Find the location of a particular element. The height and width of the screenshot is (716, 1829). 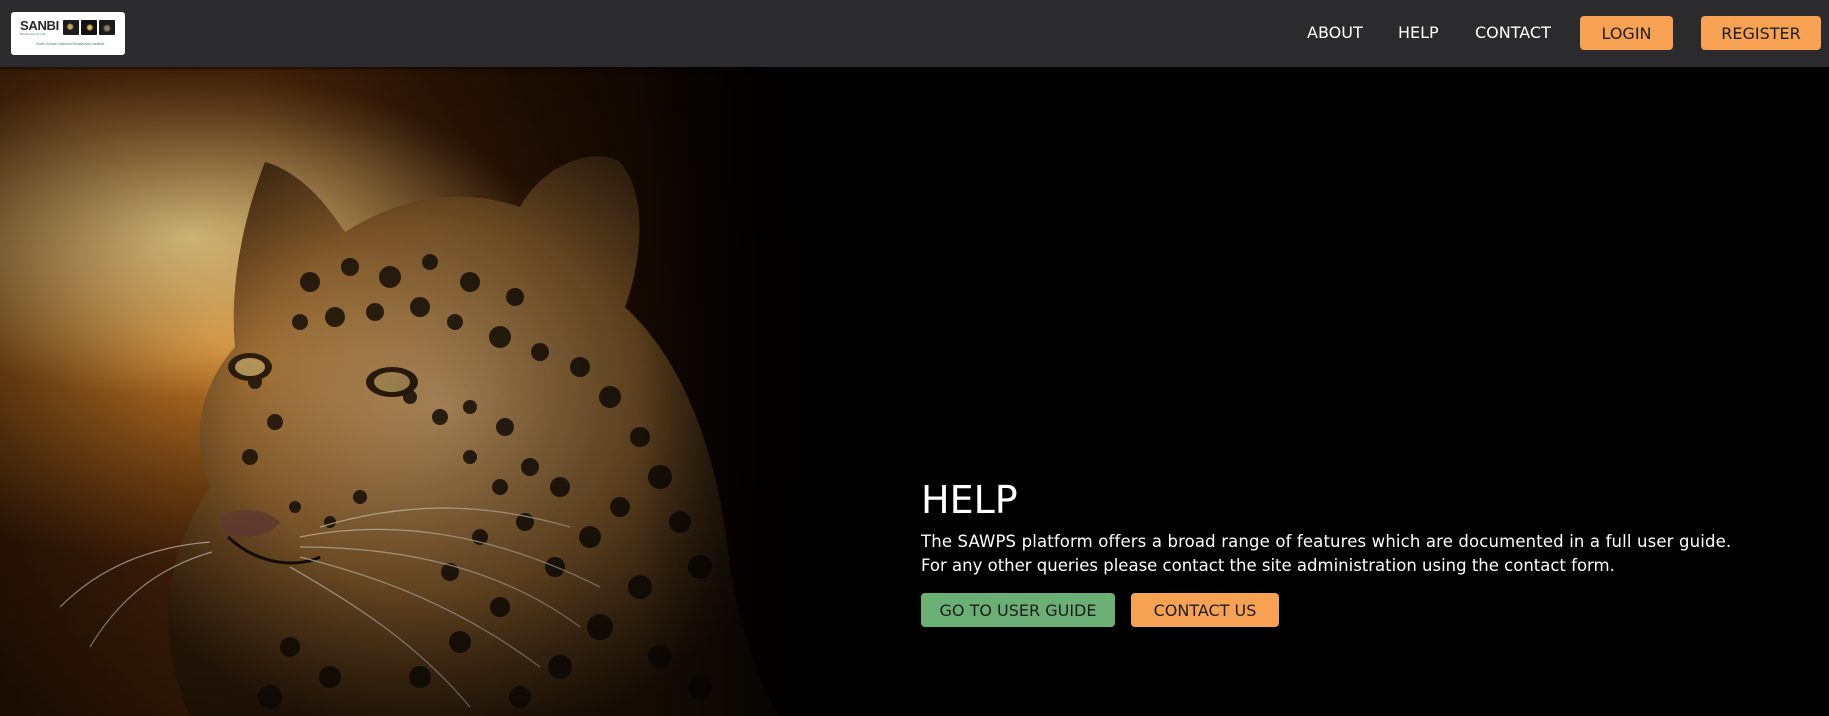

logo-image-tiles is located at coordinates (89, 27).